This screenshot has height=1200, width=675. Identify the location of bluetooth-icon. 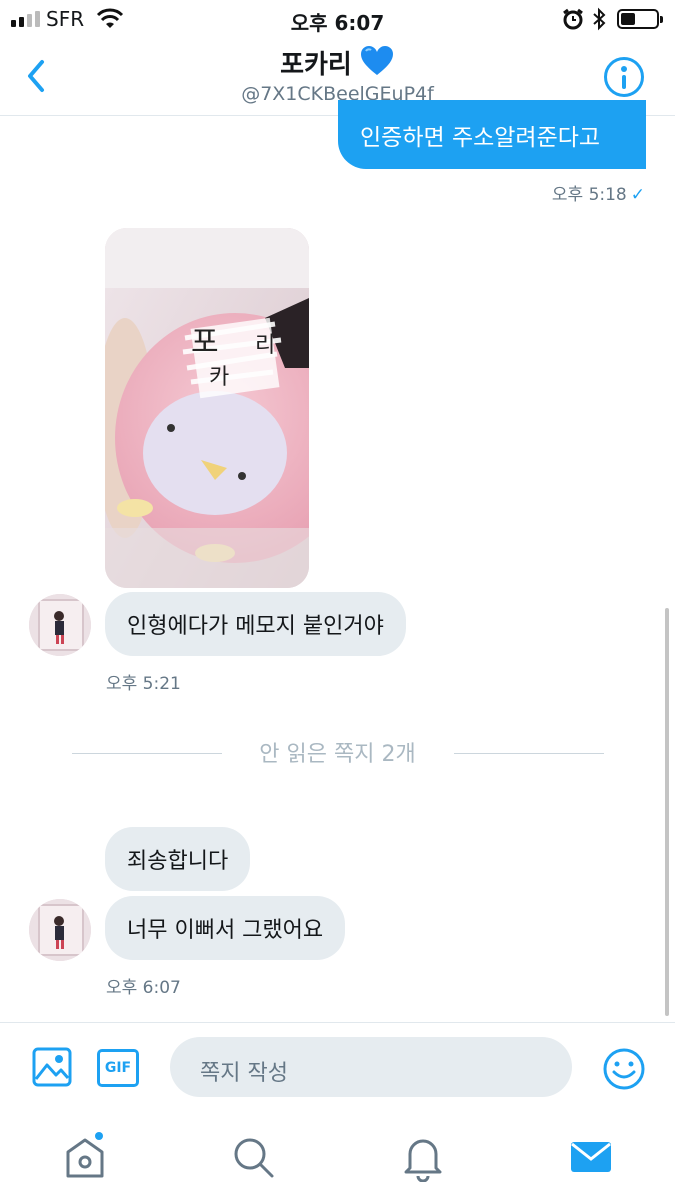
(599, 19).